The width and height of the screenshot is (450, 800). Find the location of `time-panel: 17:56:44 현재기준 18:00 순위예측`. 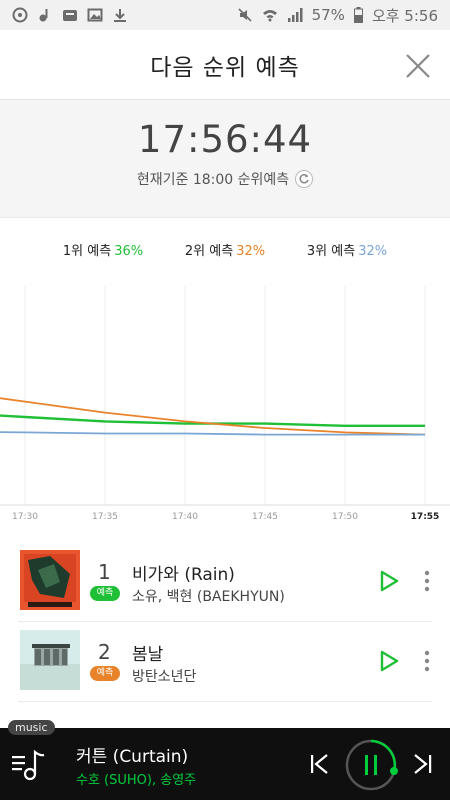

time-panel: 17:56:44 현재기준 18:00 순위예측 is located at coordinates (225, 159).